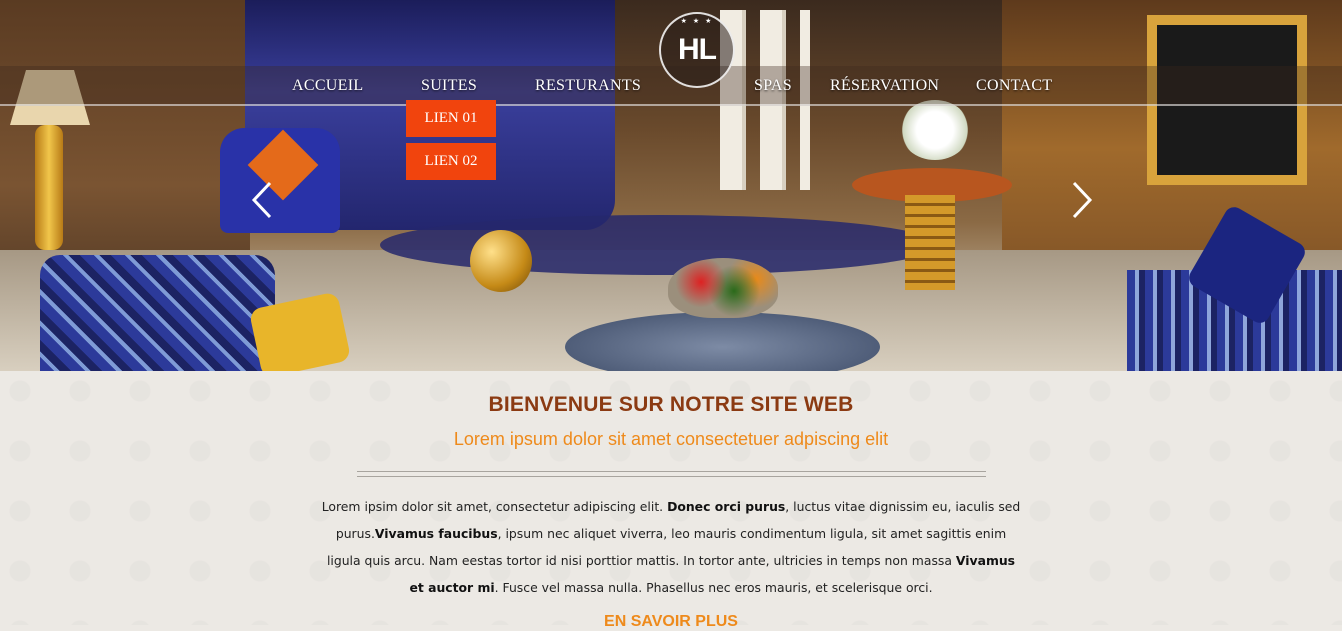 This screenshot has height=631, width=1342. I want to click on paragraph-bold-1: Donec orci purus, so click(726, 506).